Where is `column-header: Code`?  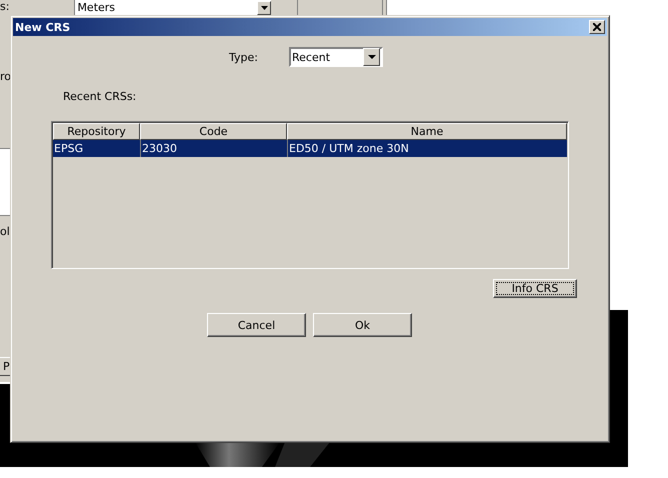
column-header: Code is located at coordinates (213, 131).